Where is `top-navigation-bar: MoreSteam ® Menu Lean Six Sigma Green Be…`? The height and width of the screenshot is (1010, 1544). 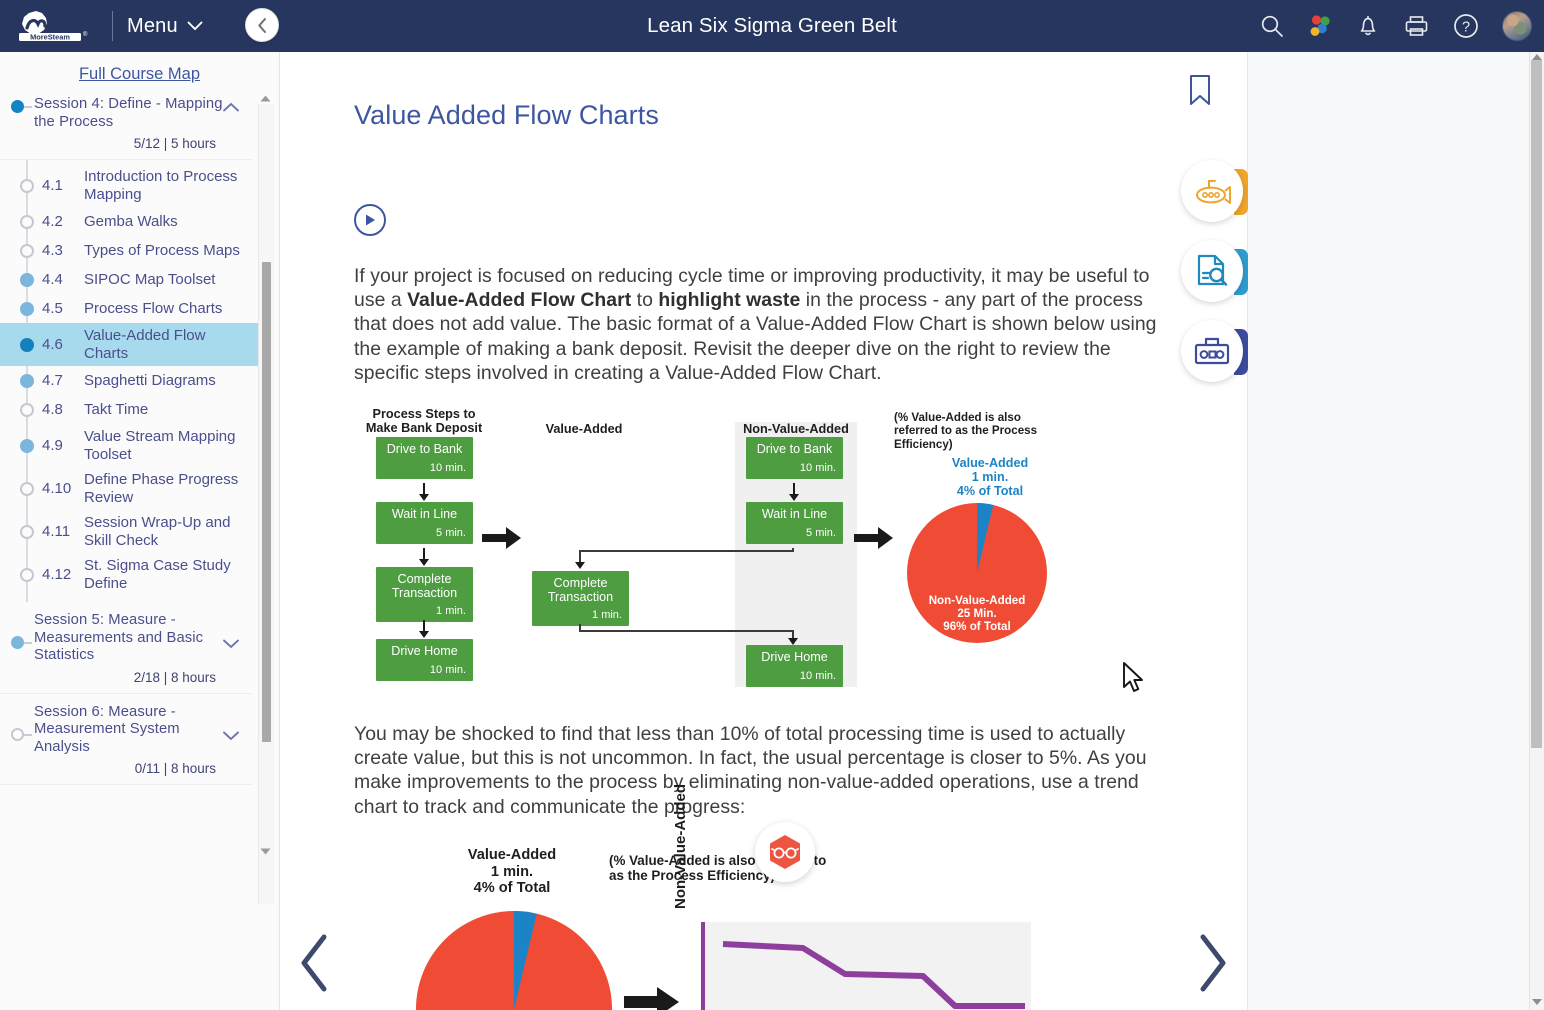 top-navigation-bar: MoreSteam ® Menu Lean Six Sigma Green Be… is located at coordinates (772, 26).